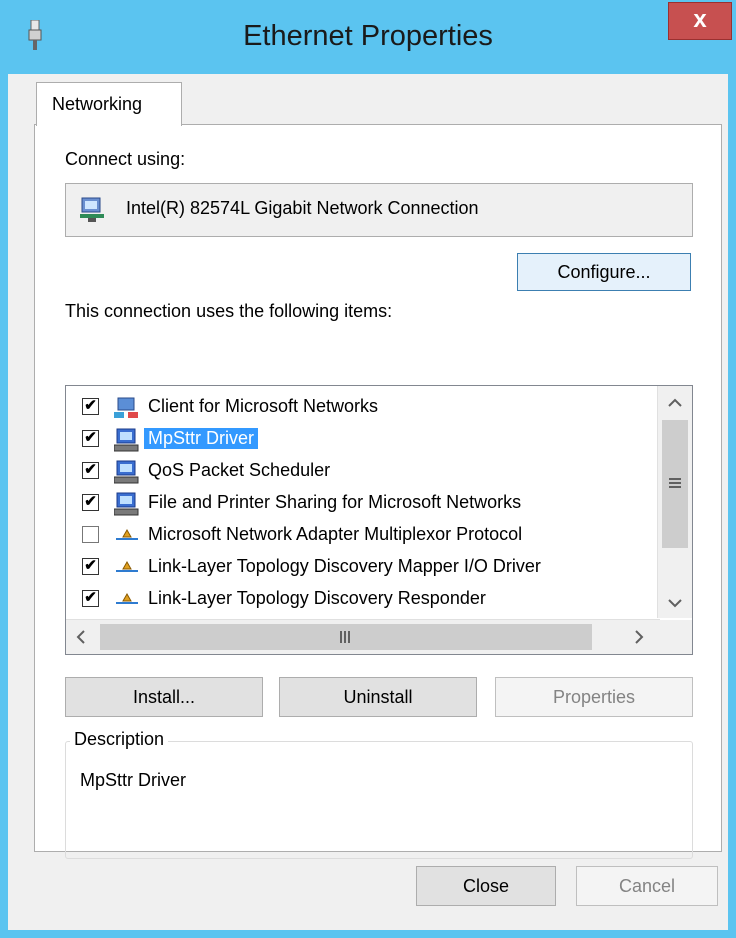 Image resolution: width=736 pixels, height=938 pixels. What do you see at coordinates (125, 159) in the screenshot?
I see `connect-using-label: Connect using:` at bounding box center [125, 159].